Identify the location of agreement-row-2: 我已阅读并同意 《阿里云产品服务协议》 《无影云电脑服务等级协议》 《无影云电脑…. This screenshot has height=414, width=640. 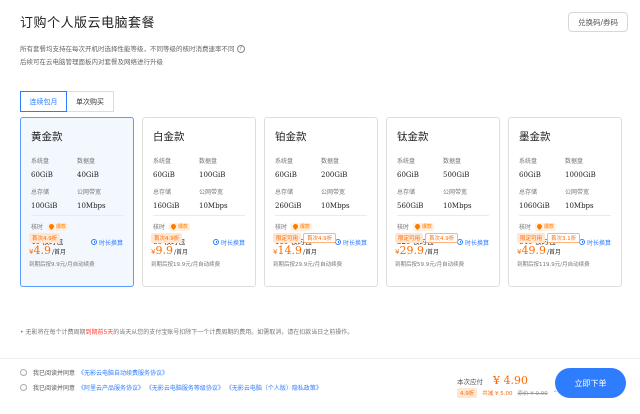
(171, 387).